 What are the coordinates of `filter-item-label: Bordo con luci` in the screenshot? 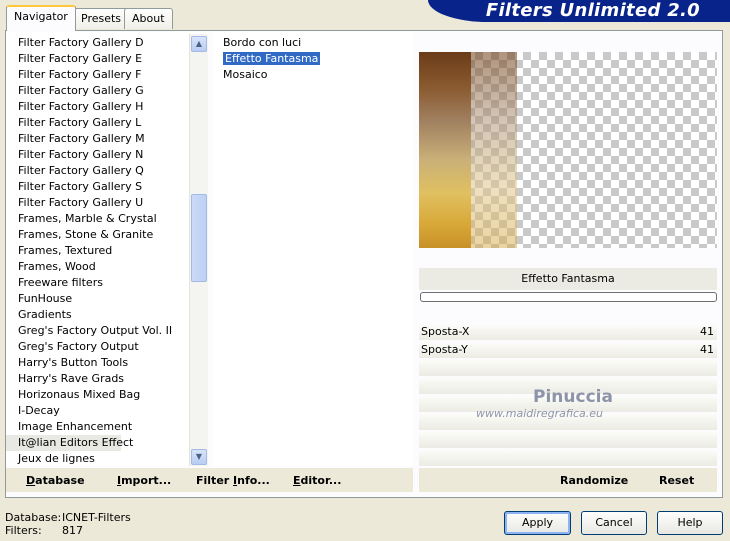 It's located at (262, 42).